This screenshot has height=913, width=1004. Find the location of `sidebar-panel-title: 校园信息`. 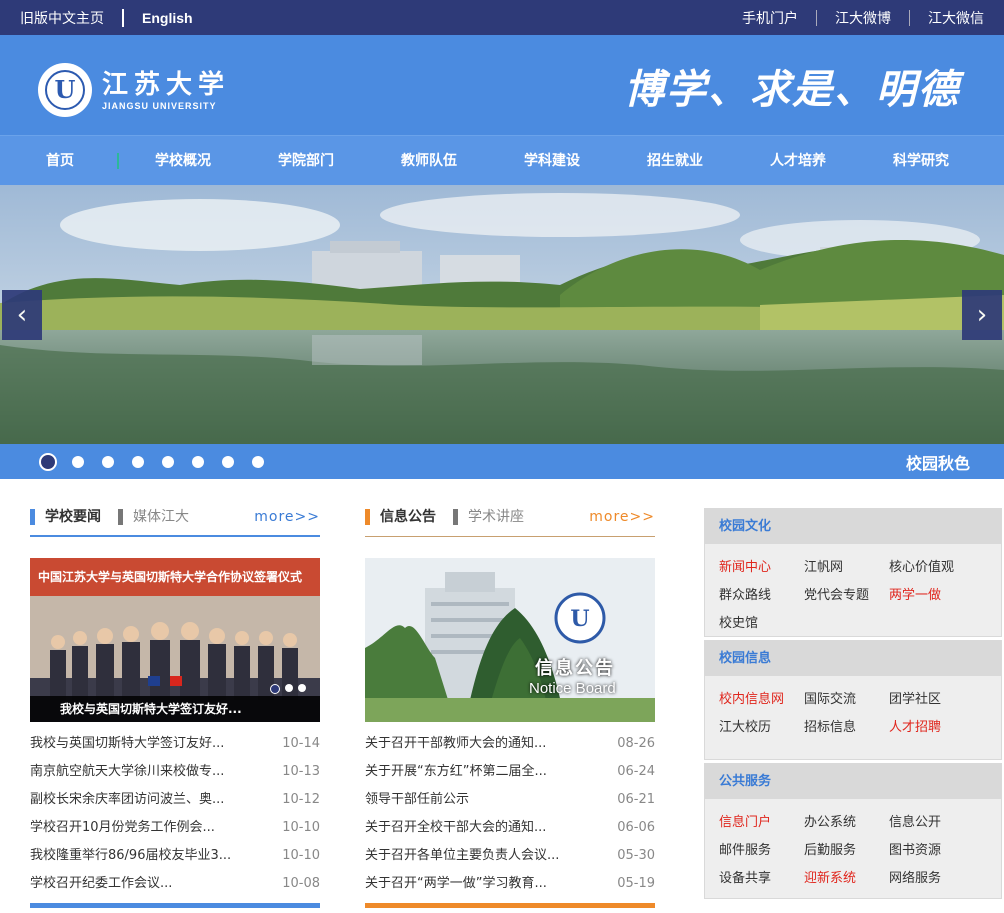

sidebar-panel-title: 校园信息 is located at coordinates (853, 658).